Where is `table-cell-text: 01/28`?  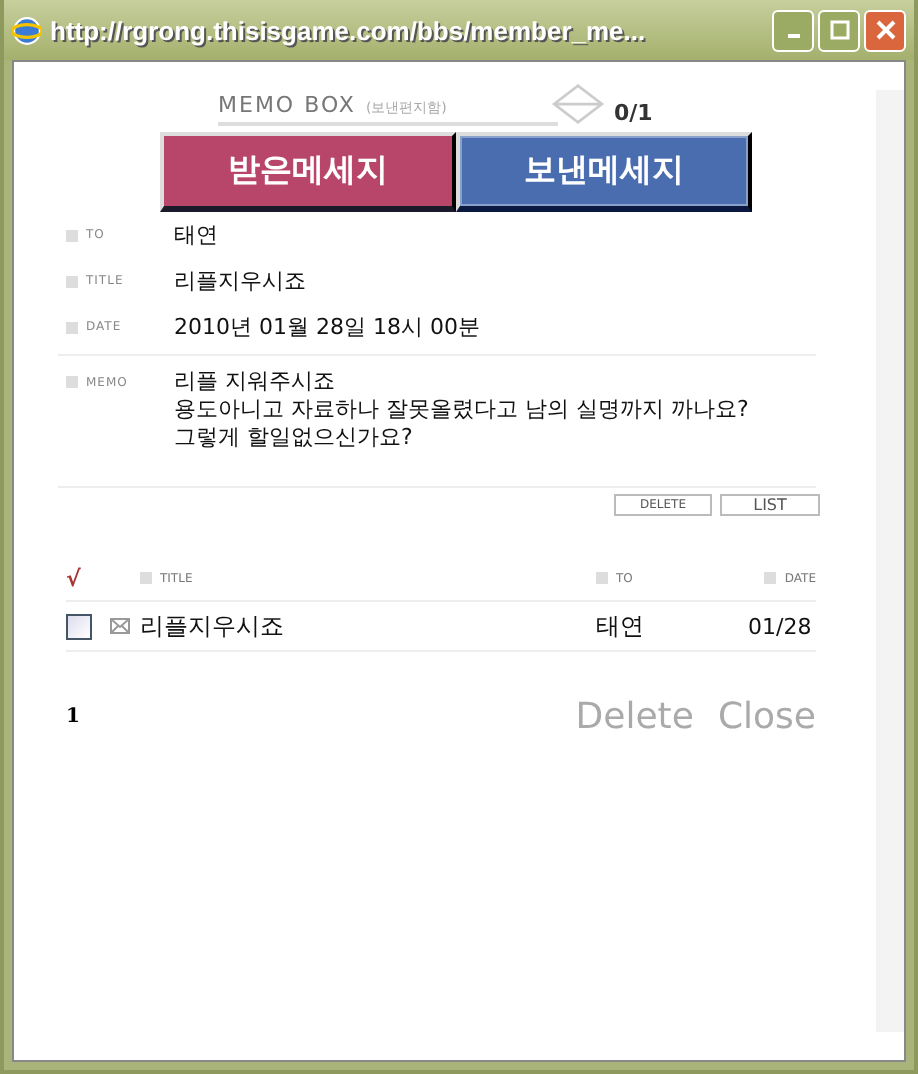
table-cell-text: 01/28 is located at coordinates (781, 626).